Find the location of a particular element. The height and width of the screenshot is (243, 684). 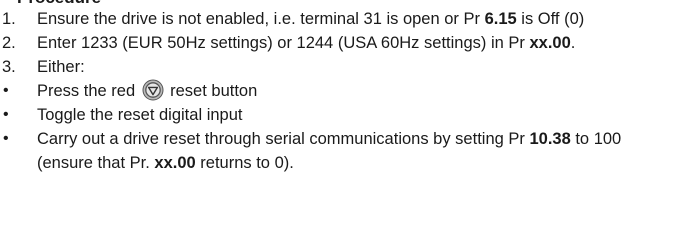

step-number: 2. is located at coordinates (9, 43).